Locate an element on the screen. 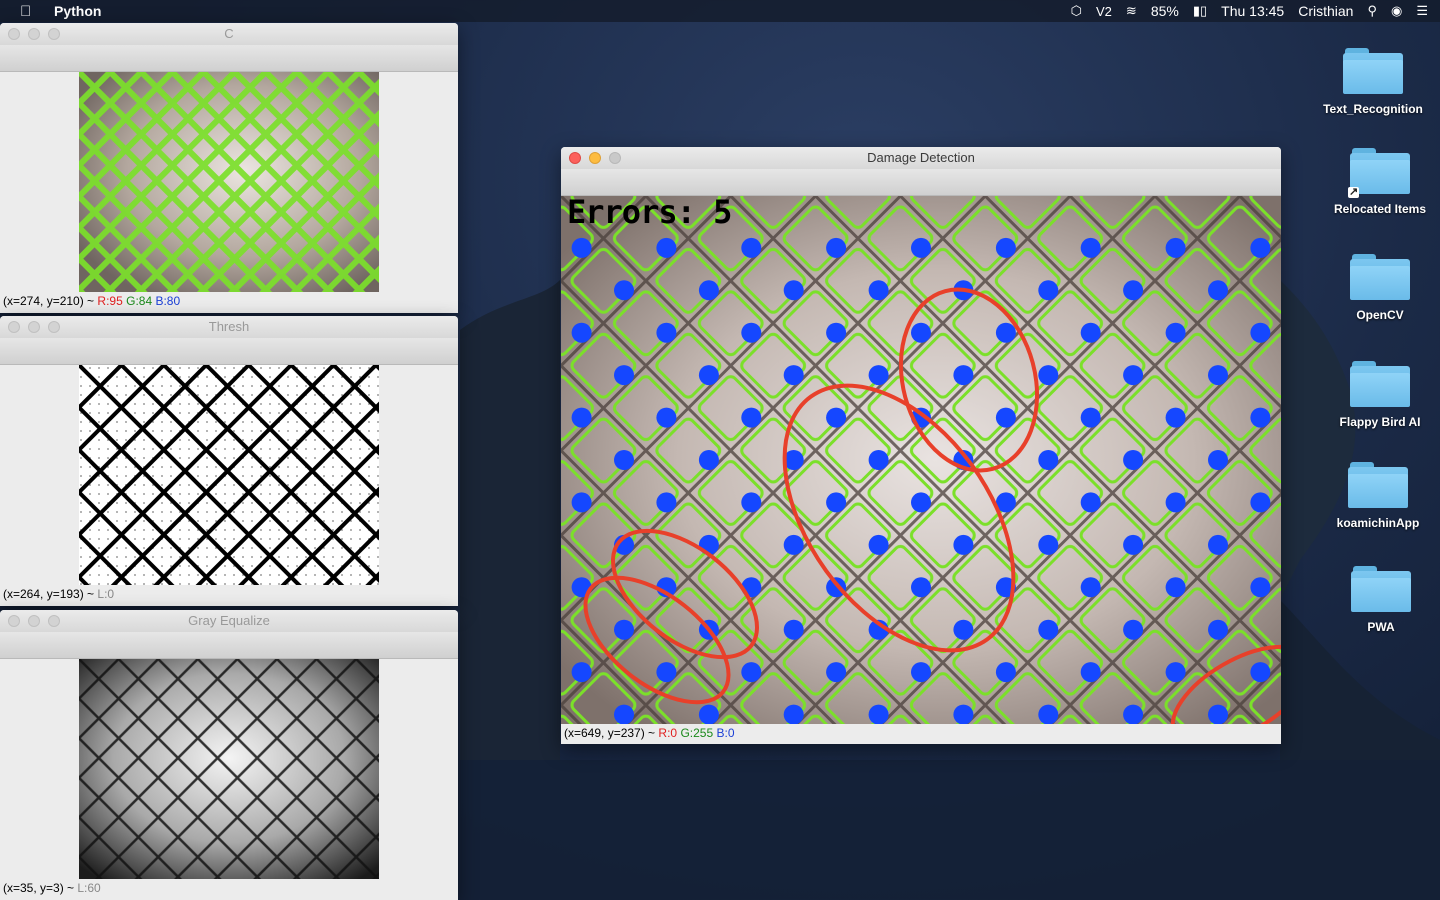 The image size is (1440, 900). search-icon: ⚲ is located at coordinates (1372, 11).